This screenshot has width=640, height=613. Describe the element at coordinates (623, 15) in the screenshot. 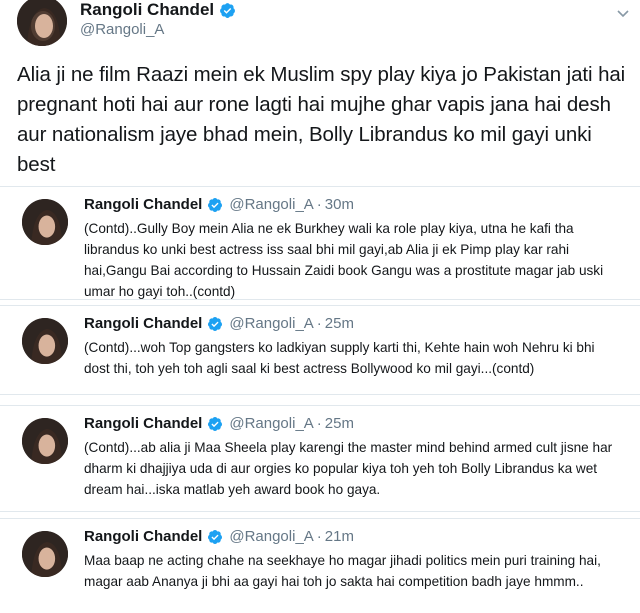

I see `chevron-down-icon` at that location.